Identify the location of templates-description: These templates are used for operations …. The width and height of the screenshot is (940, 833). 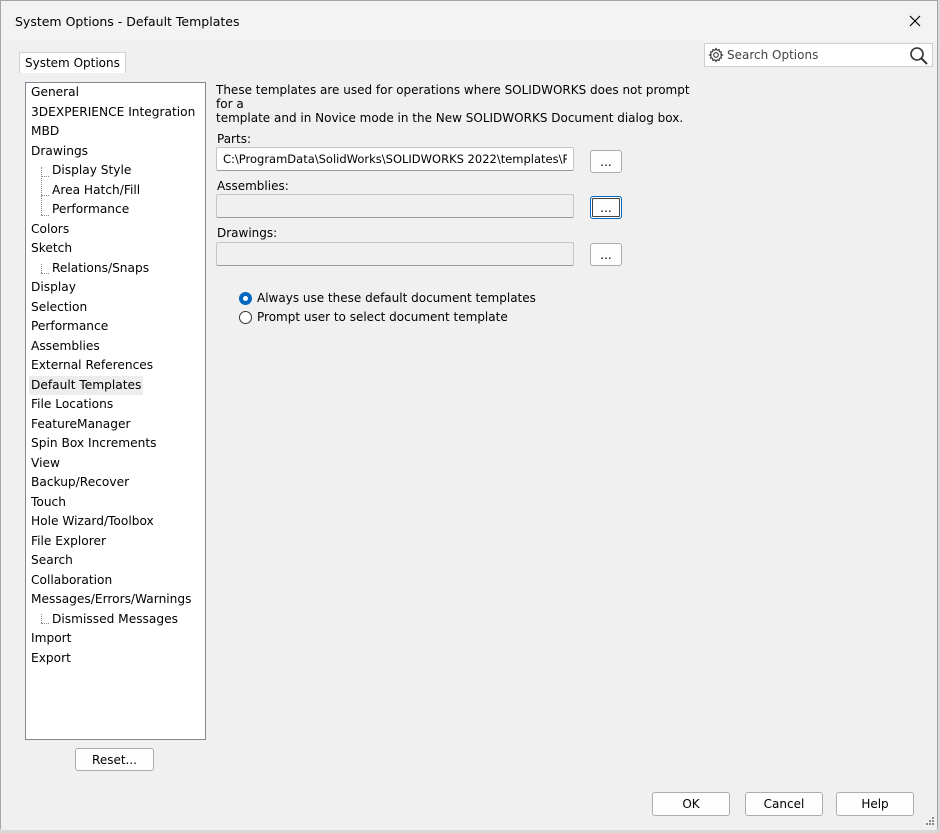
(456, 104).